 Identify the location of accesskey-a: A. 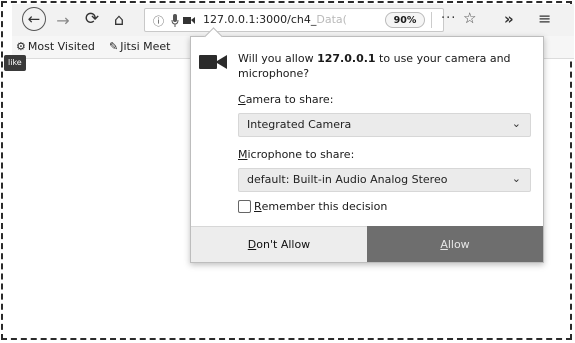
(444, 244).